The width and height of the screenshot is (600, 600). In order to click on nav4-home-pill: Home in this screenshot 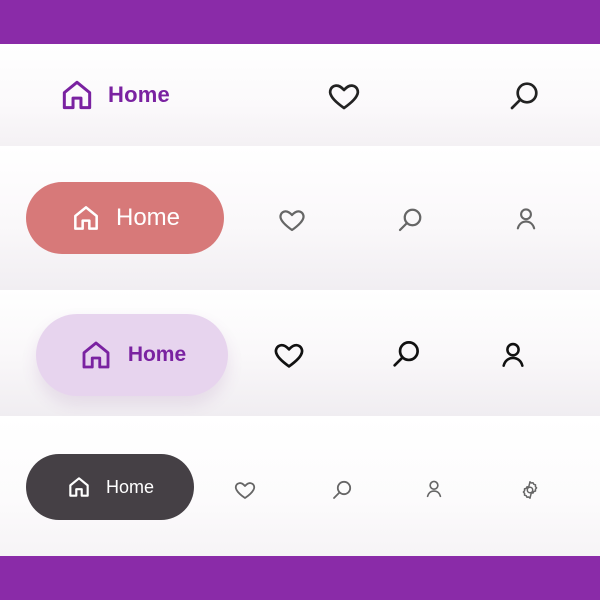, I will do `click(110, 487)`.